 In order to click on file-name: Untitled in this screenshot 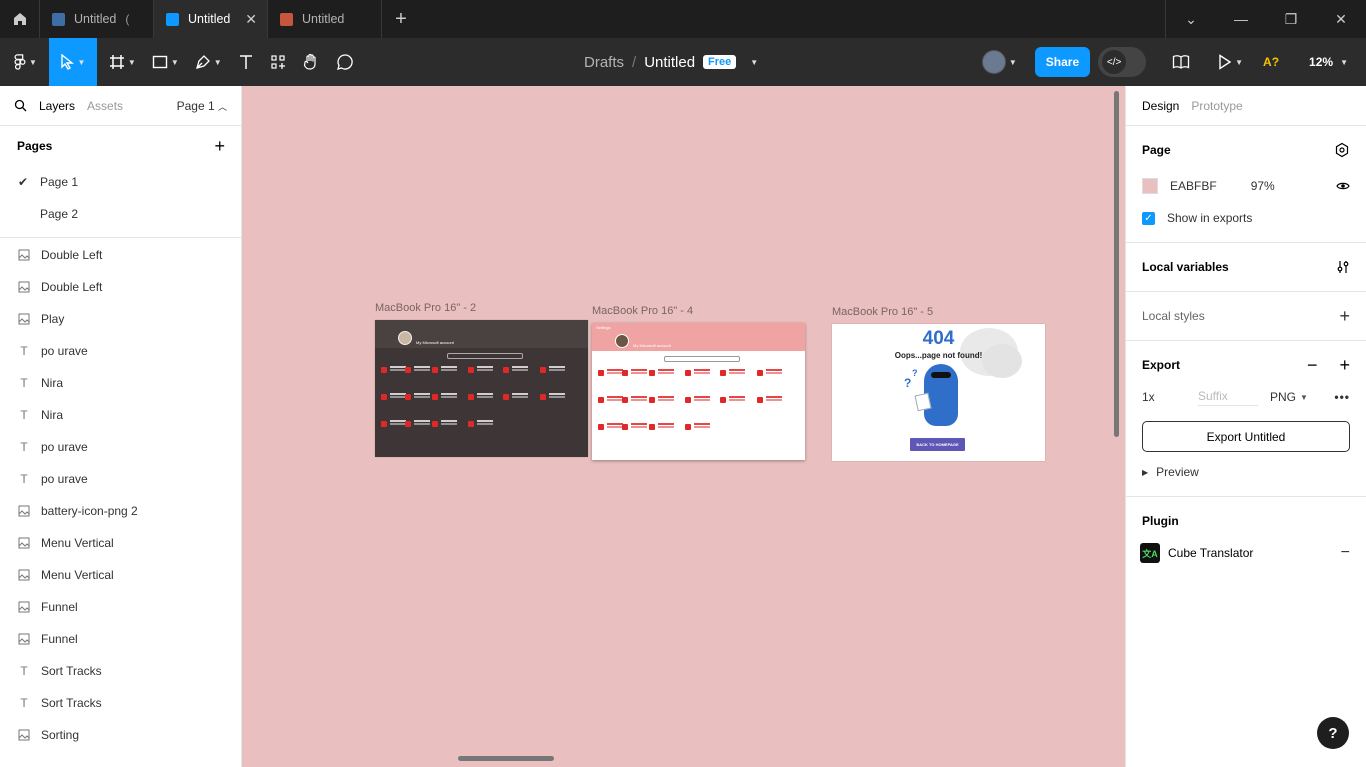, I will do `click(669, 62)`.